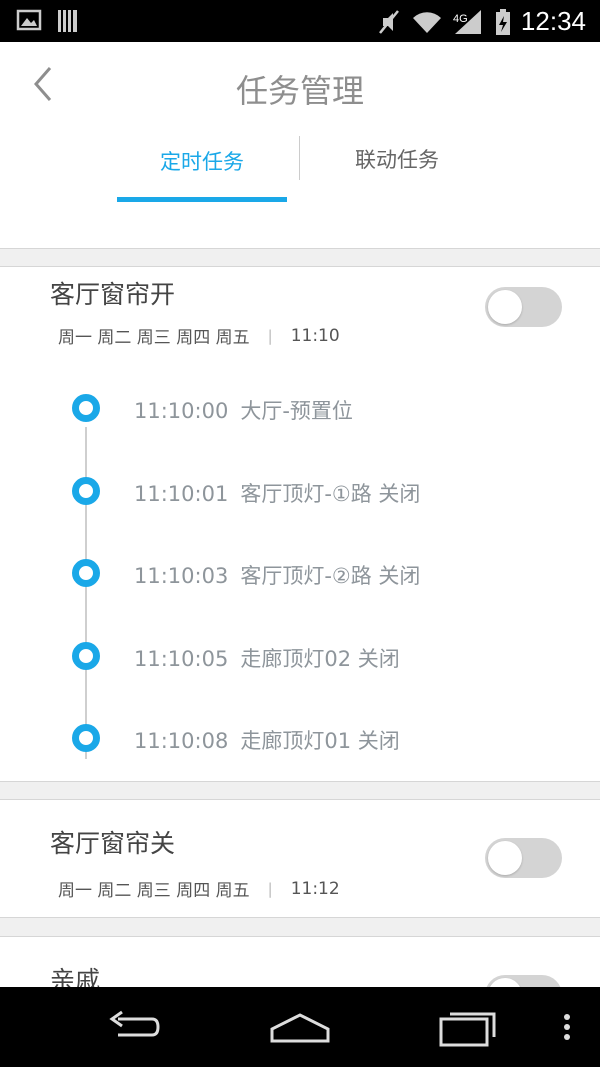 The image size is (600, 1067). What do you see at coordinates (320, 741) in the screenshot?
I see `step-action: 走廊顶灯01 关闭` at bounding box center [320, 741].